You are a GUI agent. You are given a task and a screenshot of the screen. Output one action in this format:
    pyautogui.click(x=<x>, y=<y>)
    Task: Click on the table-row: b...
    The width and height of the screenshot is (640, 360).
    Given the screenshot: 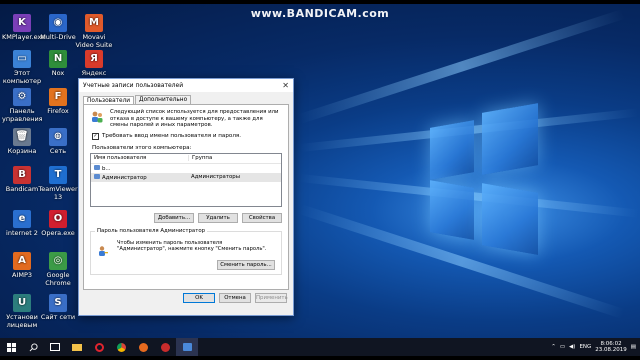 What is the action you would take?
    pyautogui.click(x=186, y=168)
    